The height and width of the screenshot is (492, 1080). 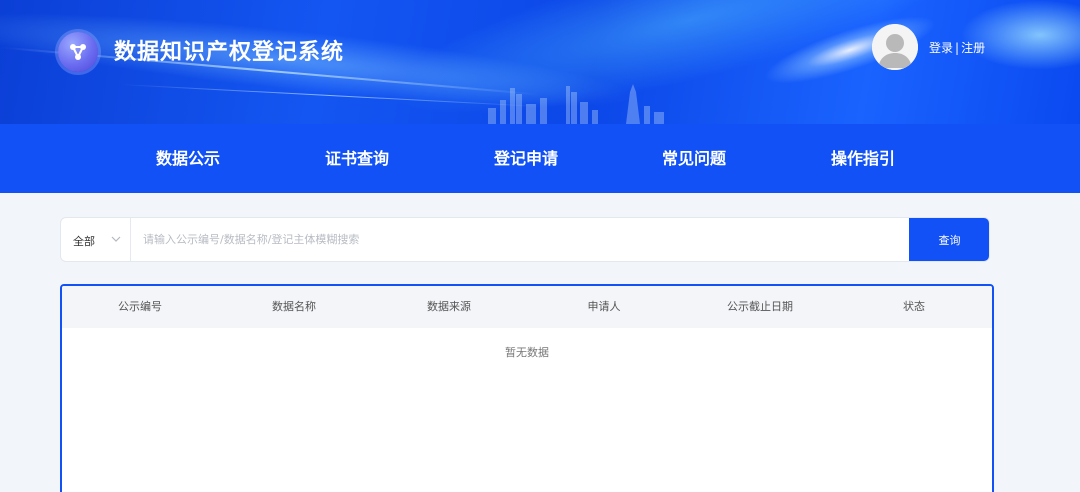 What do you see at coordinates (863, 158) in the screenshot?
I see `nav-item-guide: 操作指引` at bounding box center [863, 158].